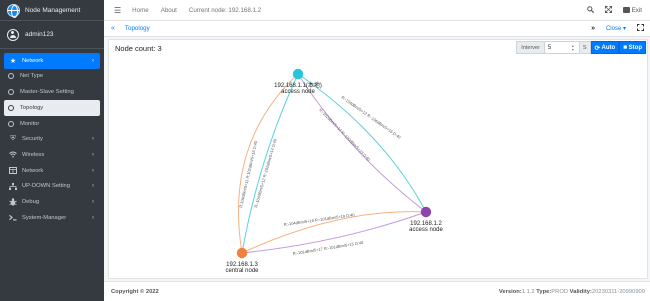  What do you see at coordinates (32, 139) in the screenshot?
I see `sidebar-item-label: Security` at bounding box center [32, 139].